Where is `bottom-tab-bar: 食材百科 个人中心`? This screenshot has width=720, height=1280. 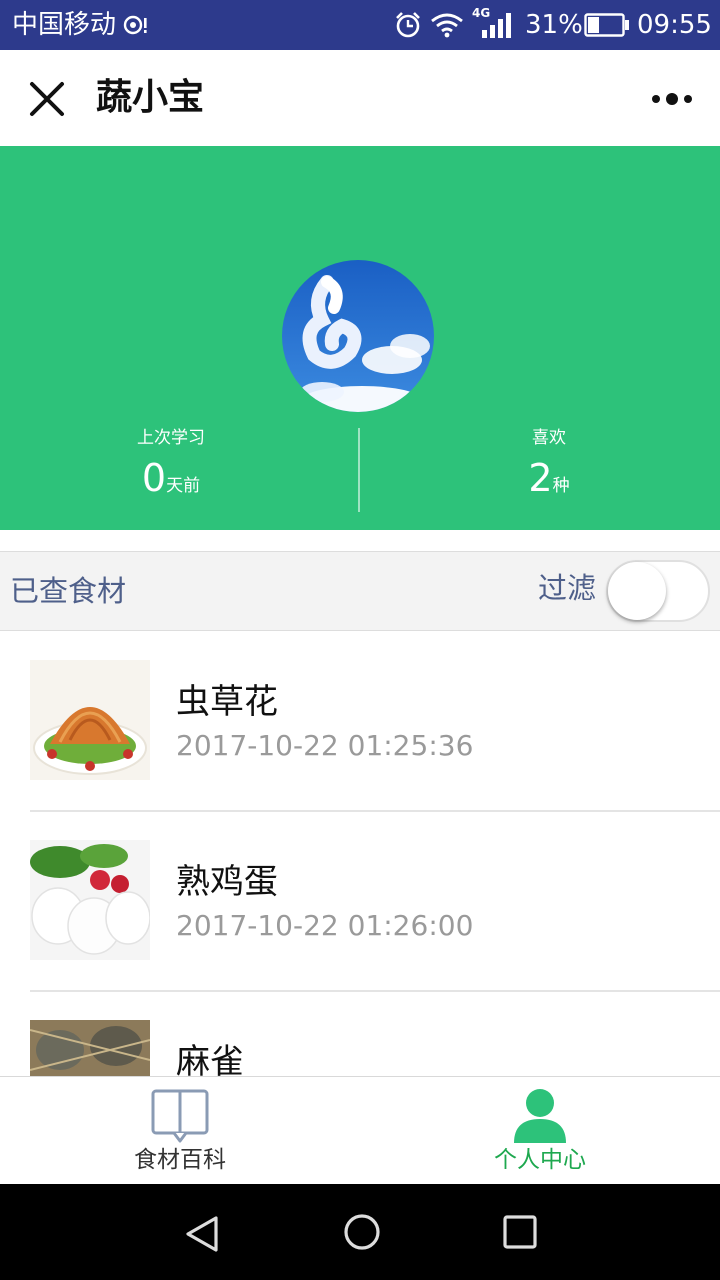
bottom-tab-bar: 食材百科 个人中心 is located at coordinates (360, 1130).